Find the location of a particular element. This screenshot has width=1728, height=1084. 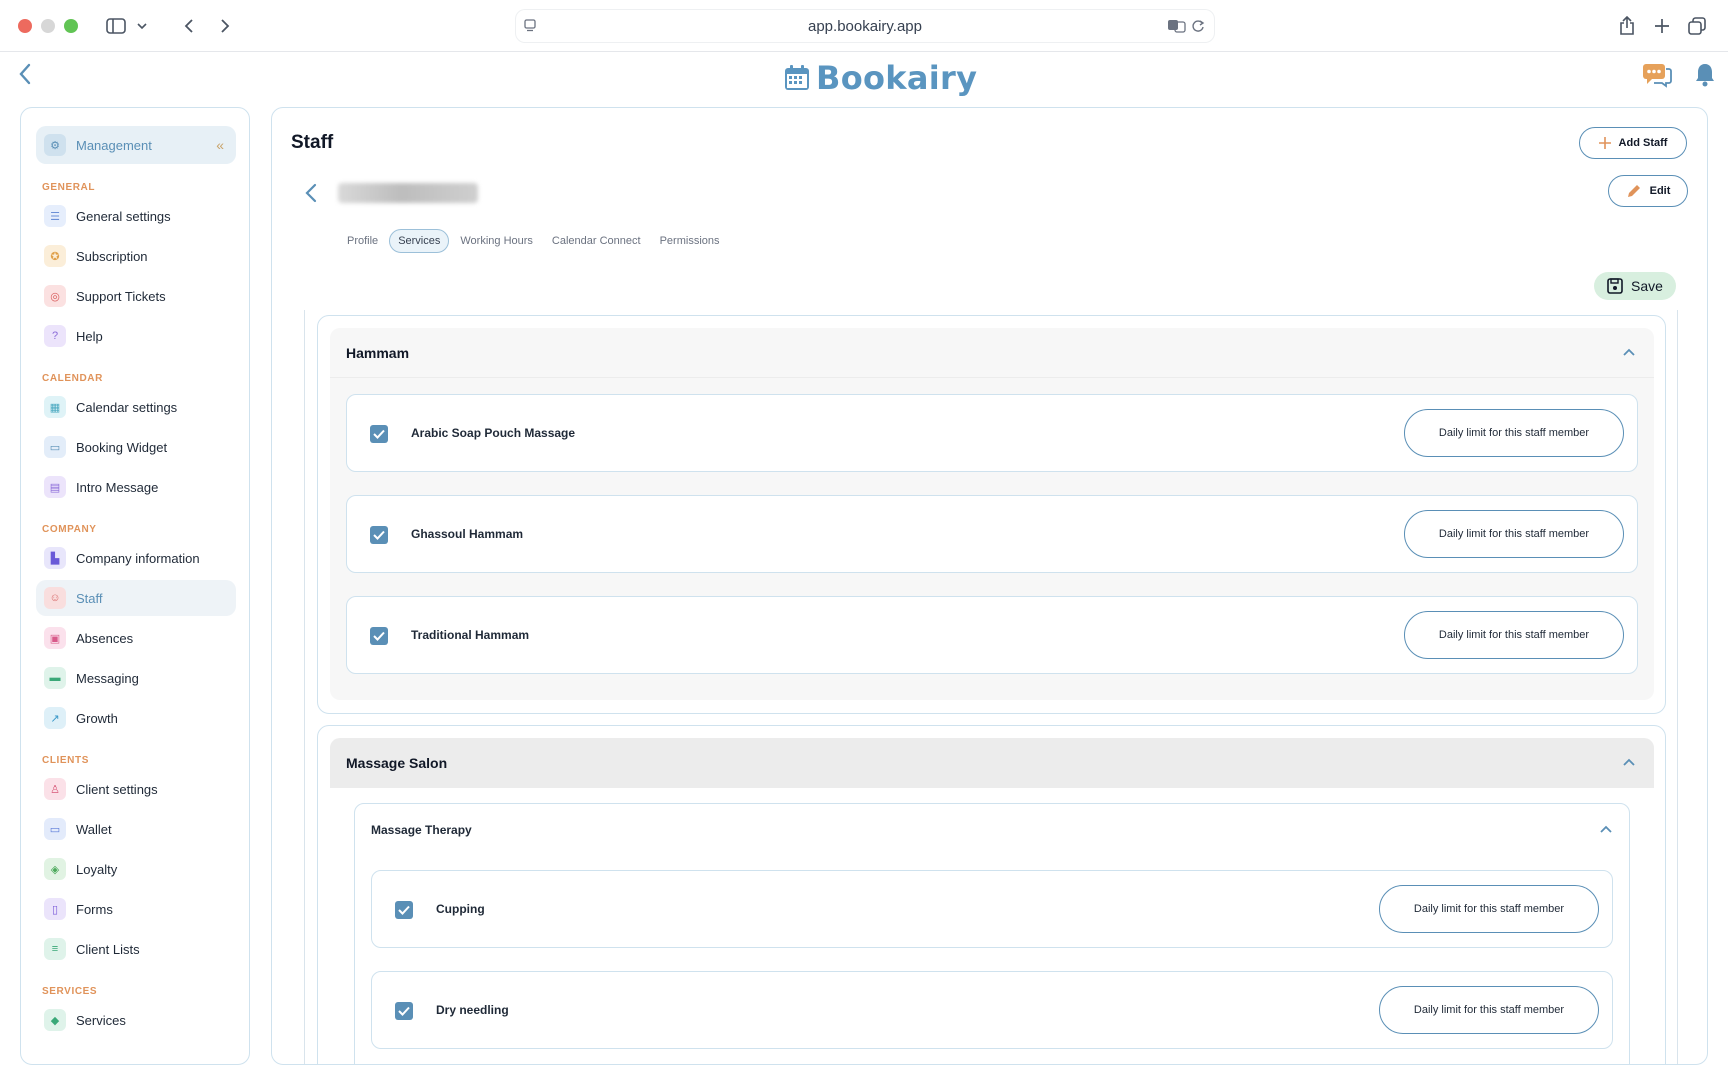

check-icon is located at coordinates (379, 434).